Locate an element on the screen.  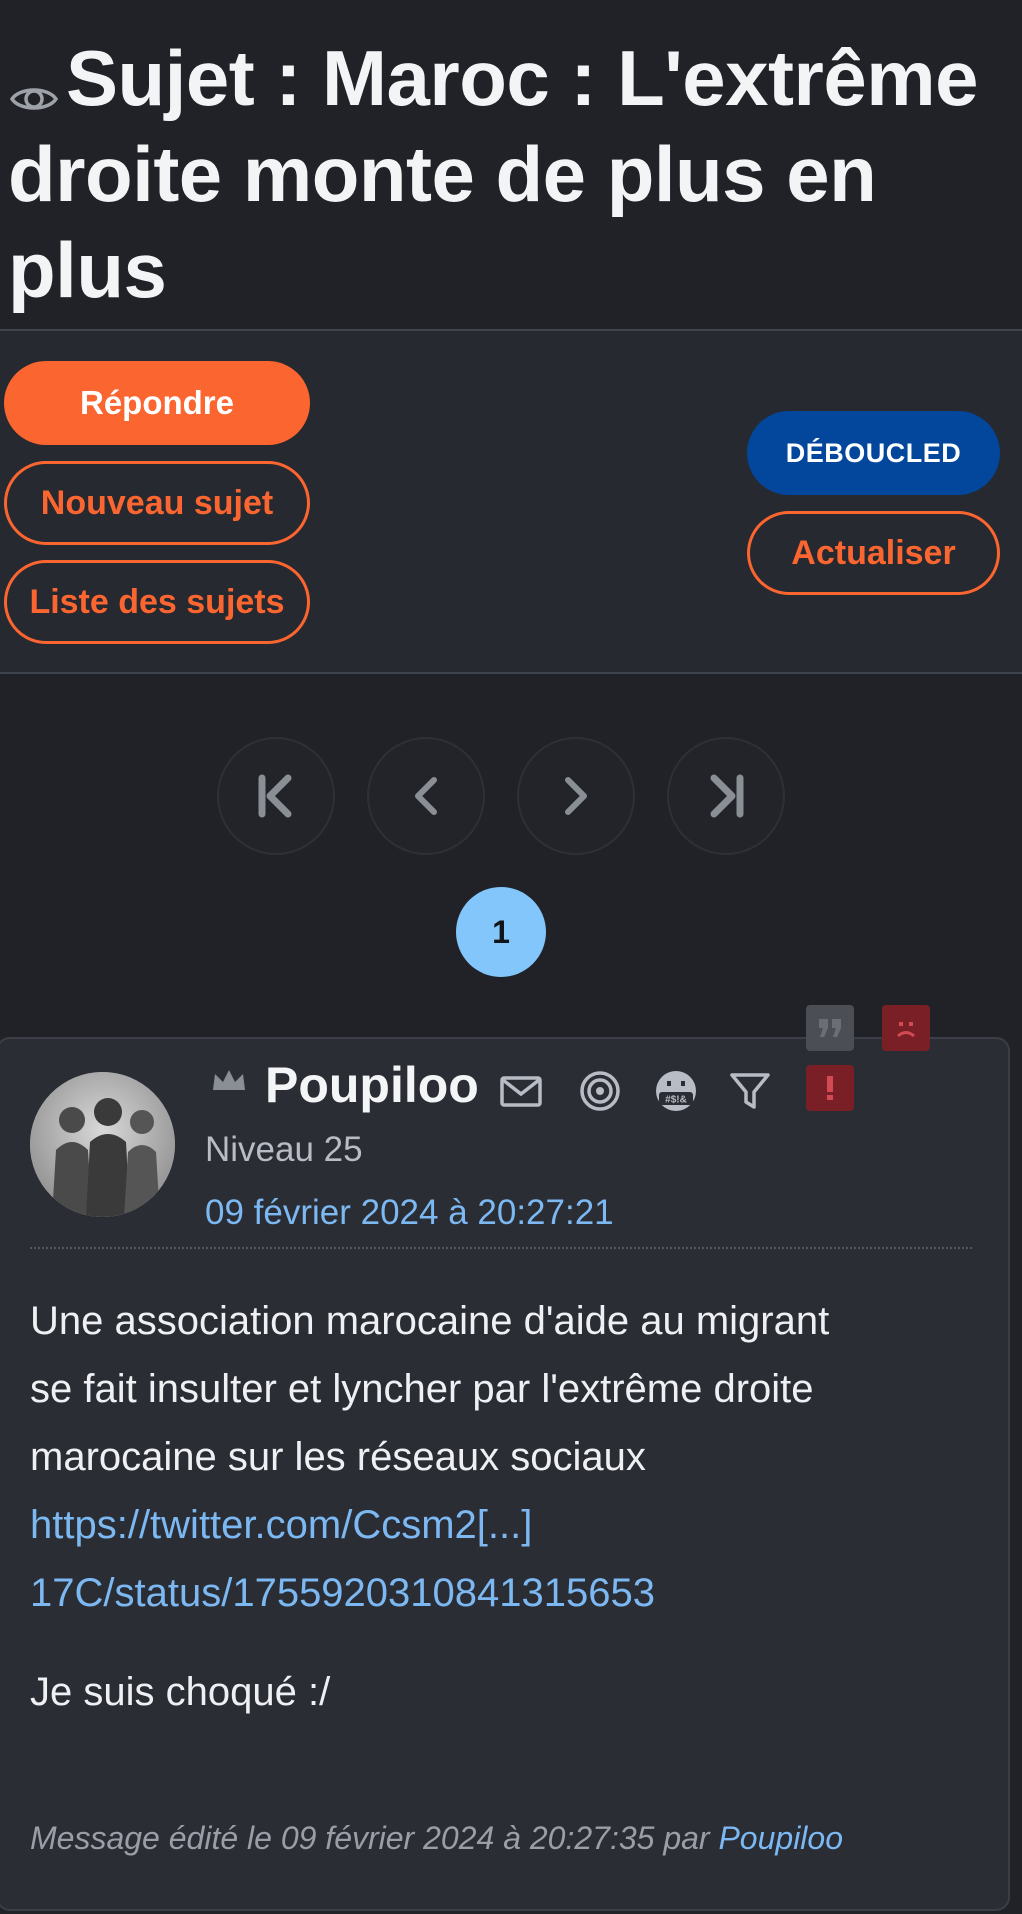
post-link-line1: https://twitter.com/Ccsm2[...] is located at coordinates (281, 1525).